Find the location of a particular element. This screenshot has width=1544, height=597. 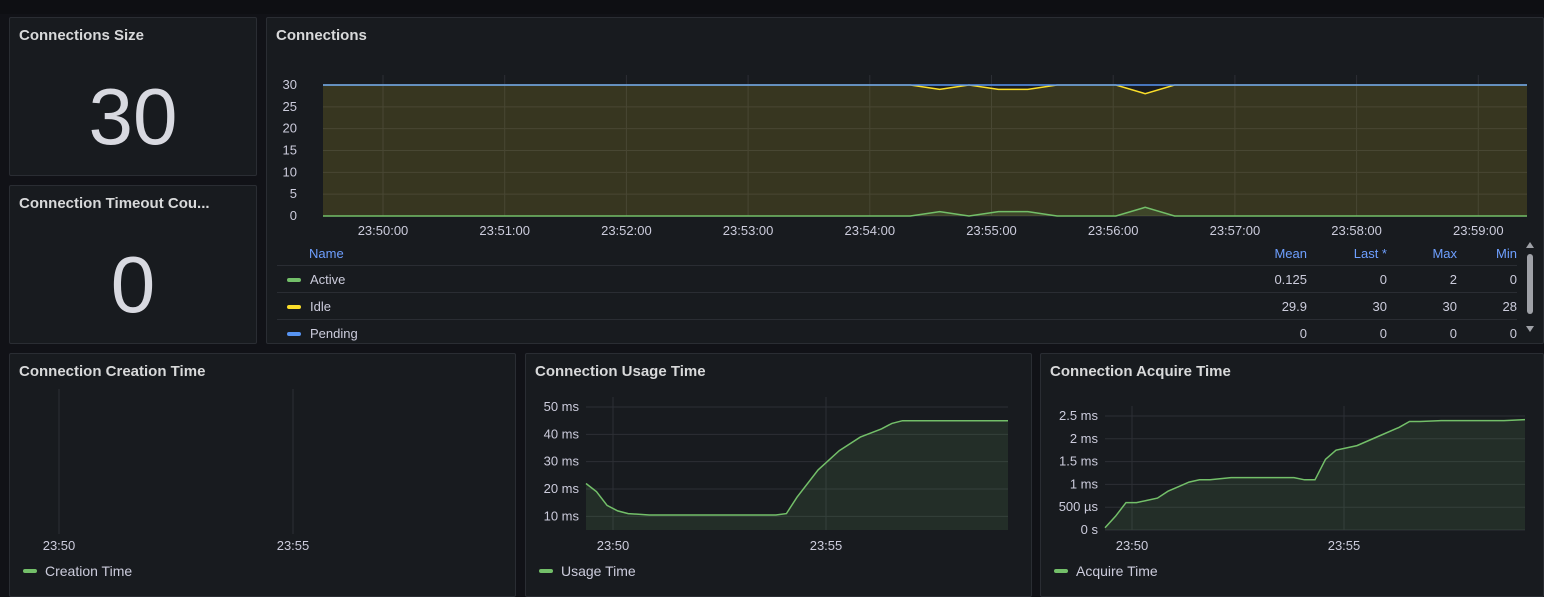

legend-acquire-time: Acquire Time is located at coordinates (1106, 571).